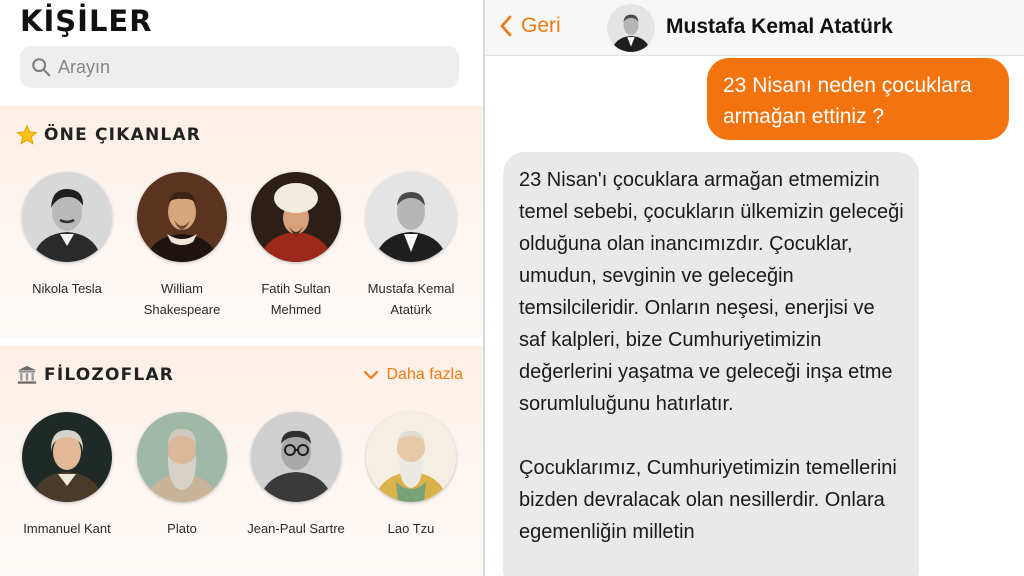 The image size is (1024, 576). Describe the element at coordinates (109, 375) in the screenshot. I see `philosophers-title: FİLOZOFLAR` at that location.